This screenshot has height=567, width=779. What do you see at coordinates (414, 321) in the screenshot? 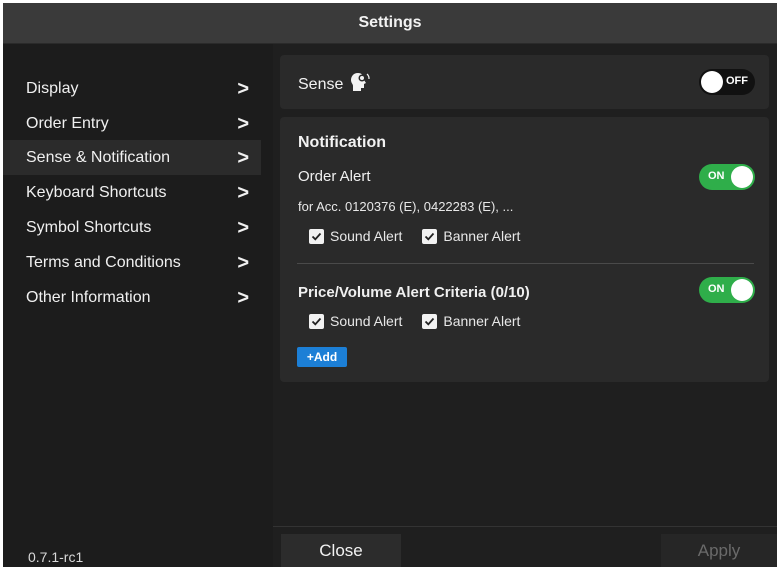
I see `price-volume-options: Sound Alert Banner Alert` at bounding box center [414, 321].